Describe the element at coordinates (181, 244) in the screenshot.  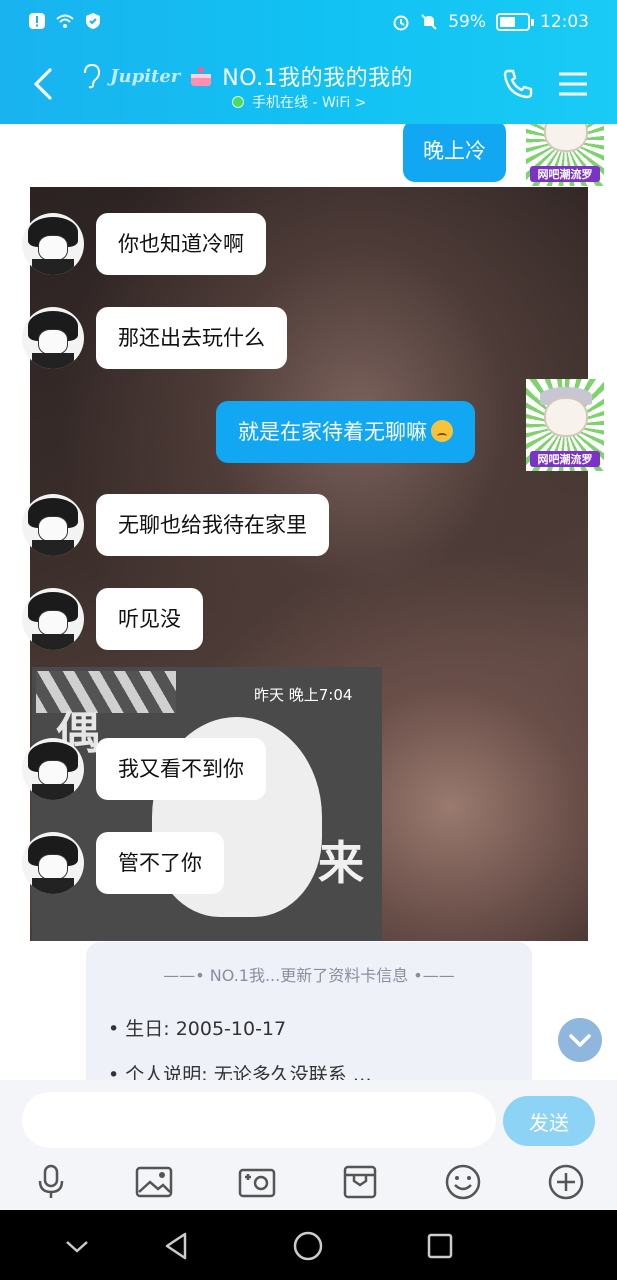
I see `message-bubble-in: 你也知道冷啊` at that location.